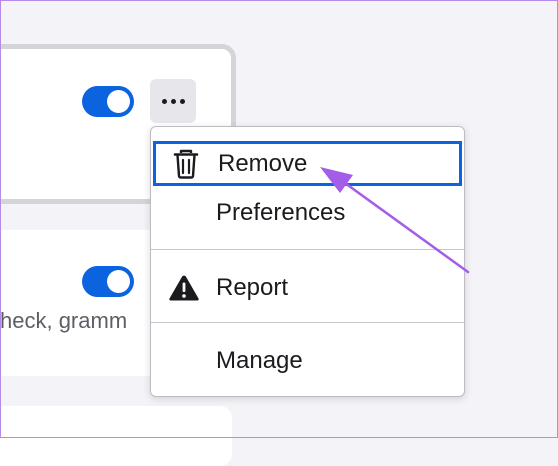 Image resolution: width=558 pixels, height=466 pixels. What do you see at coordinates (108, 281) in the screenshot?
I see `extension-2-enable-toggle` at bounding box center [108, 281].